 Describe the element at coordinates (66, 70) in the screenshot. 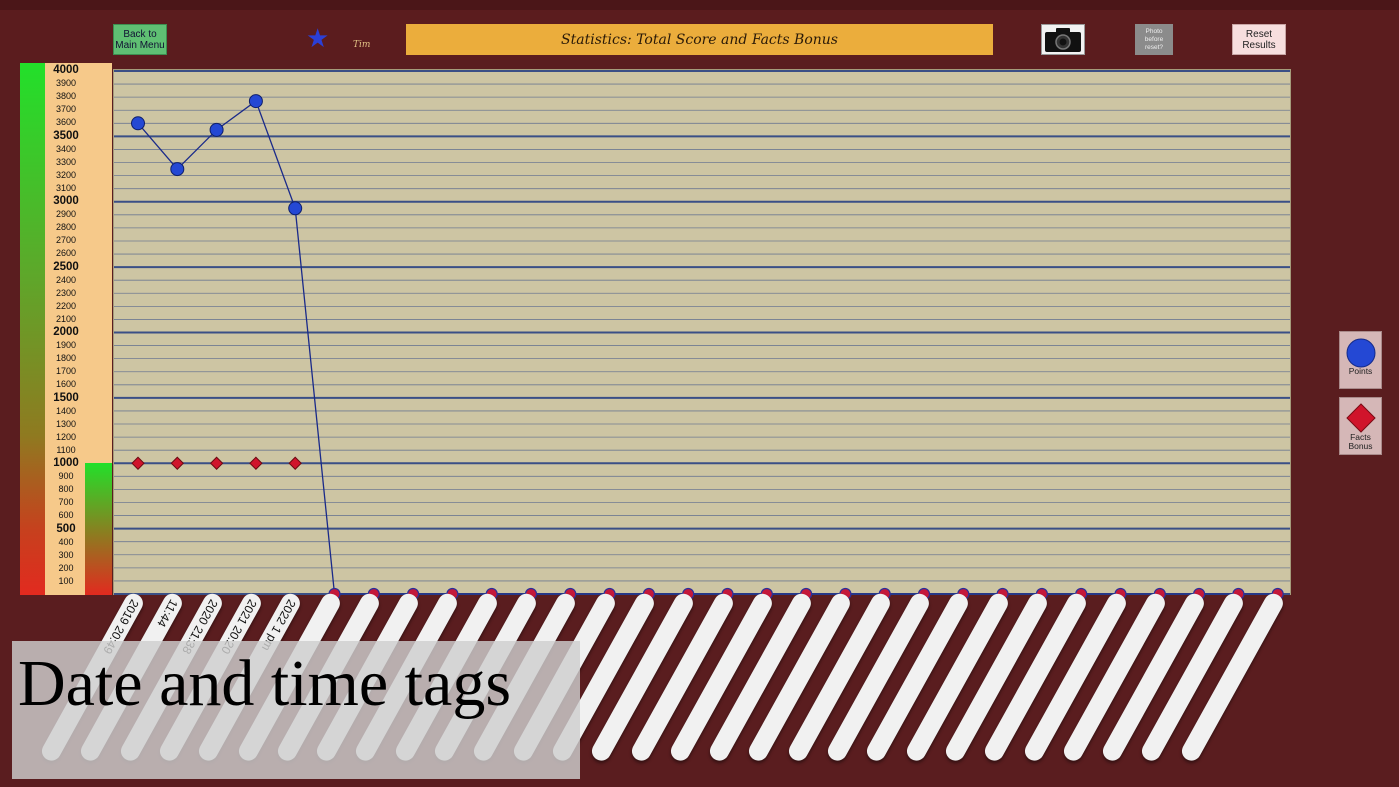

I see `scale-major-tick: 4000` at that location.